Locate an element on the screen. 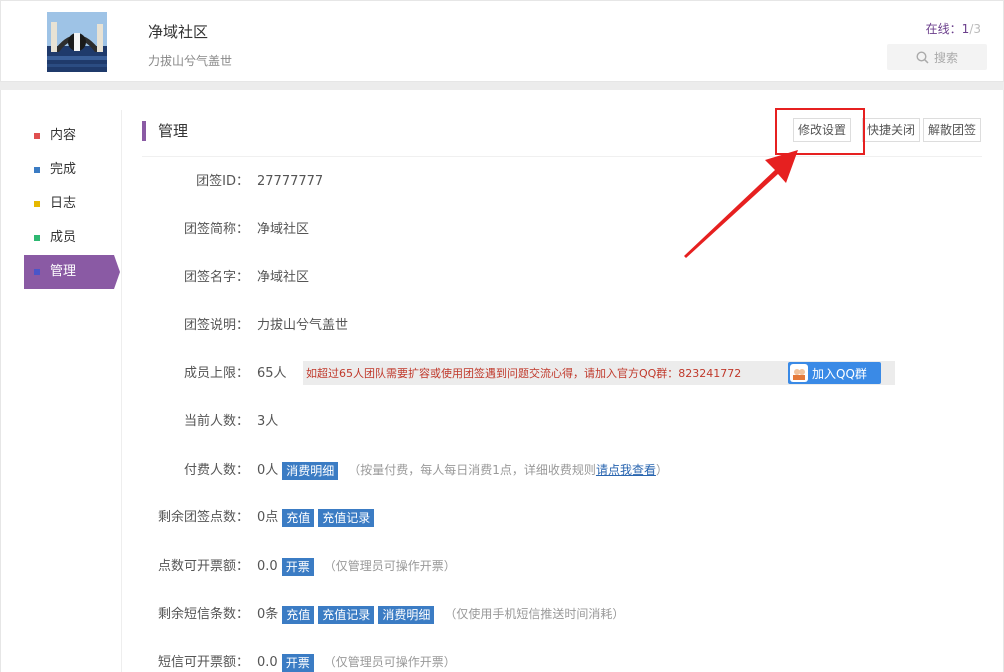 The image size is (1004, 672). sms-note: （仅使用手机短信推送时间消耗） is located at coordinates (534, 614).